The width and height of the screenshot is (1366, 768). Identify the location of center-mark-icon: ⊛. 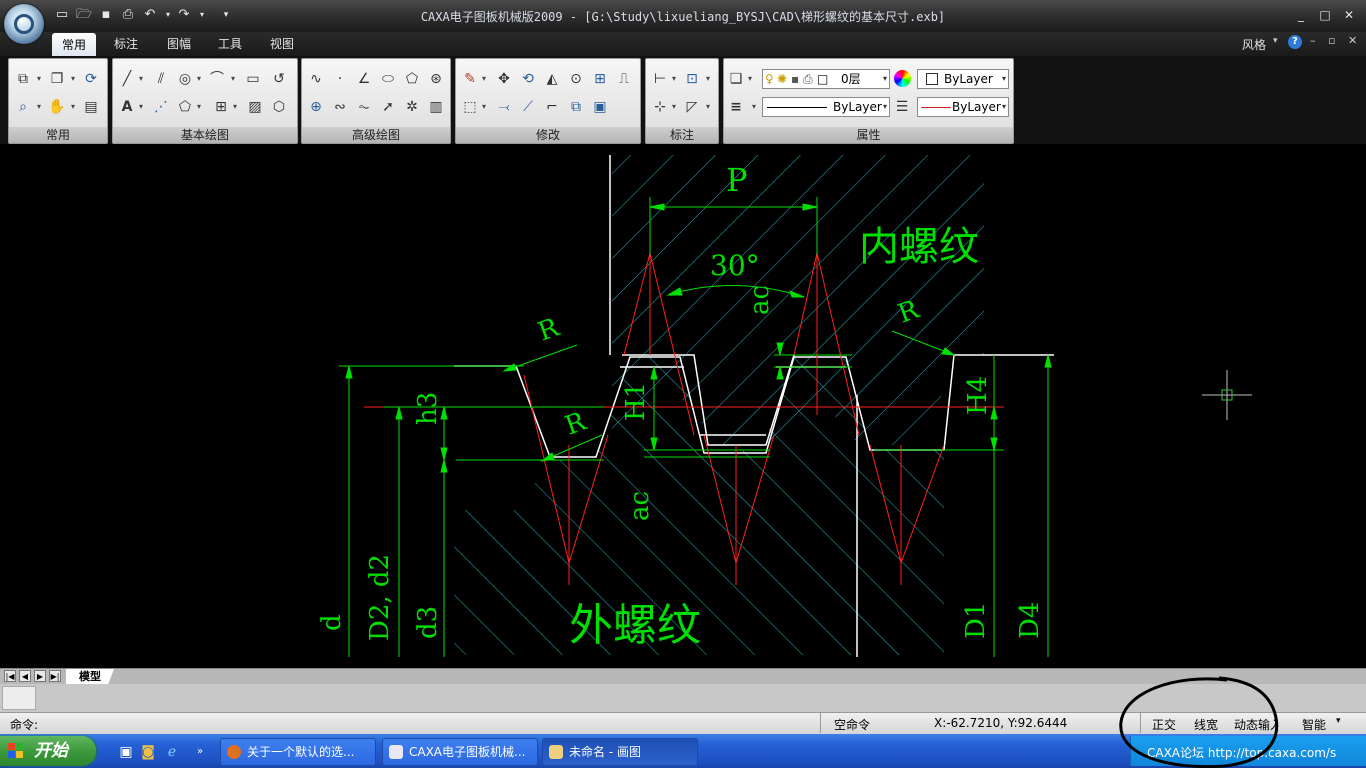
(436, 79).